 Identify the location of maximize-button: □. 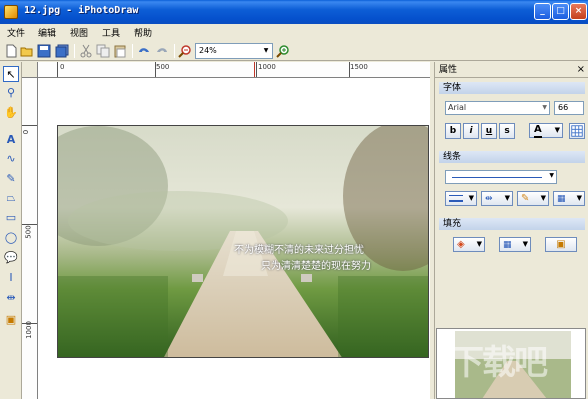
(560, 11).